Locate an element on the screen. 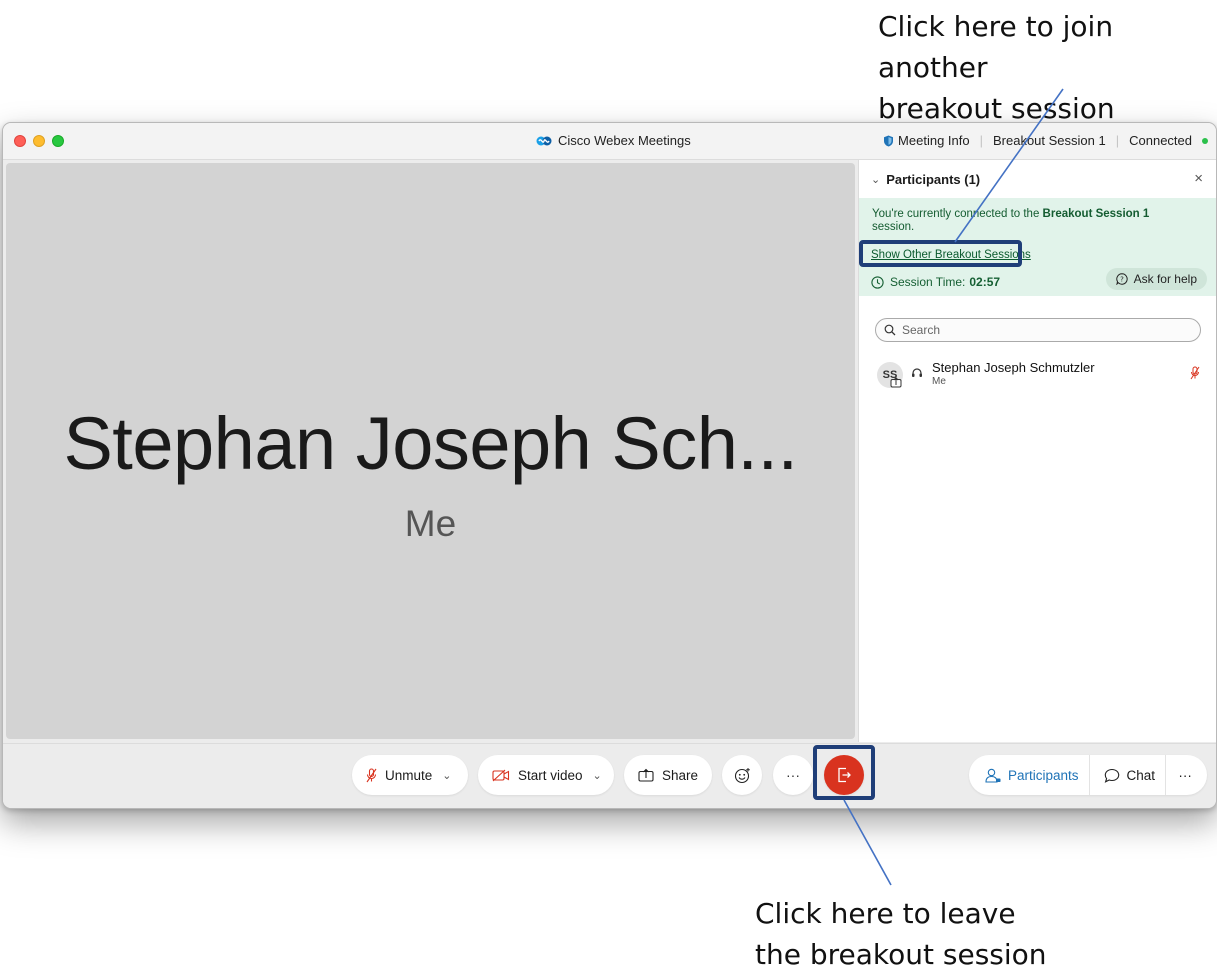 The image size is (1217, 975). ask-for-help-button: ? Ask for help is located at coordinates (1156, 279).